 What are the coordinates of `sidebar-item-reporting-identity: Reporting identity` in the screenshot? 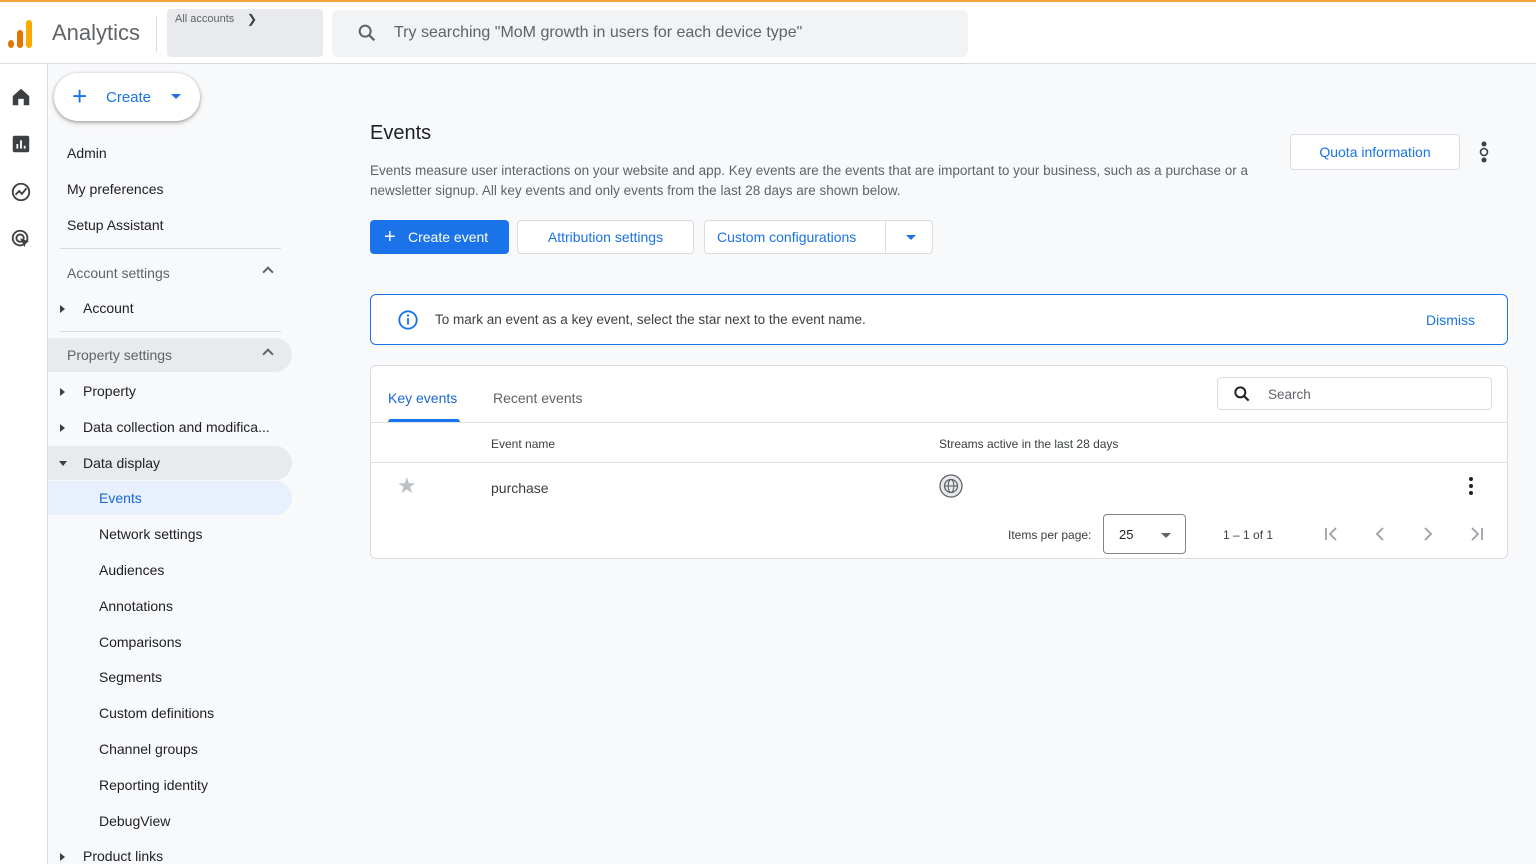 It's located at (170, 785).